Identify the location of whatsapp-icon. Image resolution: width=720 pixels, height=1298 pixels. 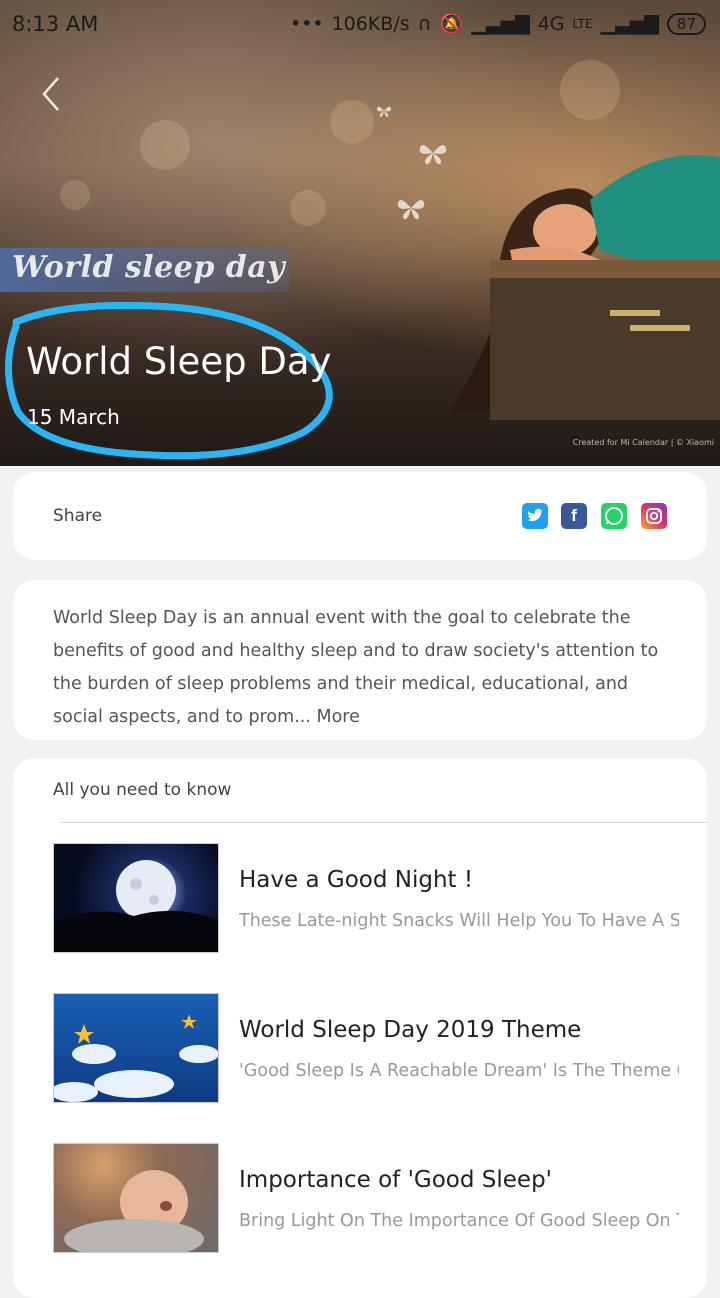
(614, 516).